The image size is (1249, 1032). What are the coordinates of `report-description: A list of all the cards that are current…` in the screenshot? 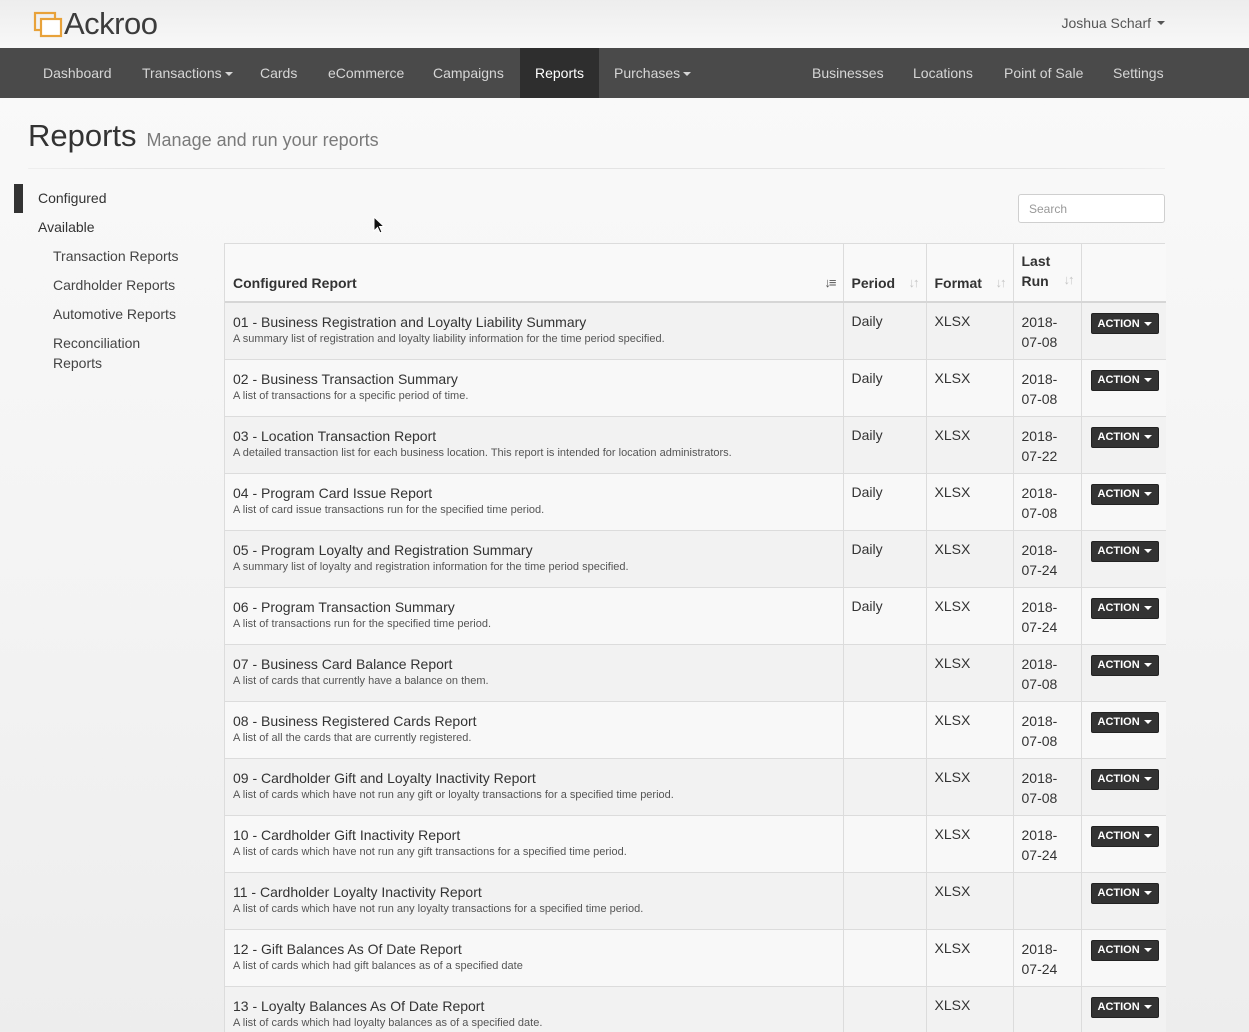 It's located at (352, 737).